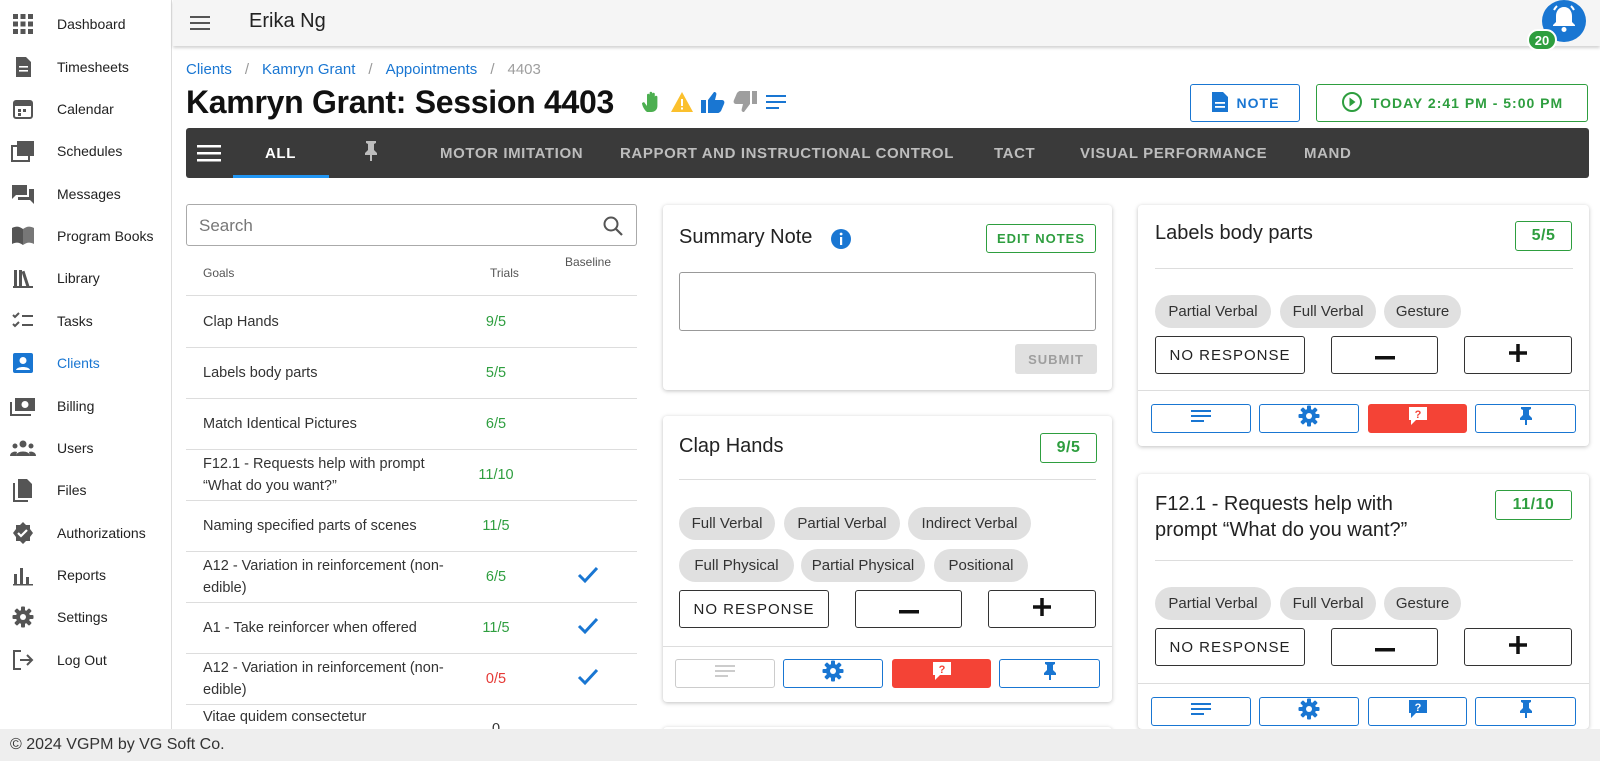 The width and height of the screenshot is (1600, 761). I want to click on gear-icon, so click(1309, 418).